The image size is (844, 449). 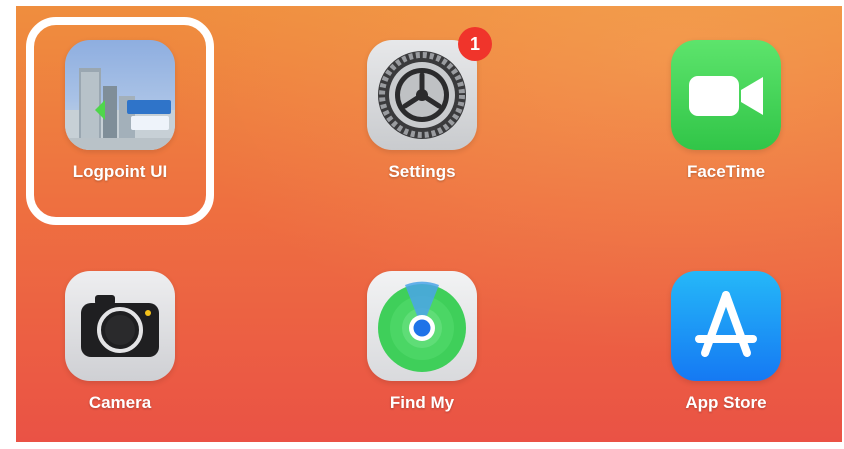 I want to click on app-settings: Settings, so click(x=422, y=111).